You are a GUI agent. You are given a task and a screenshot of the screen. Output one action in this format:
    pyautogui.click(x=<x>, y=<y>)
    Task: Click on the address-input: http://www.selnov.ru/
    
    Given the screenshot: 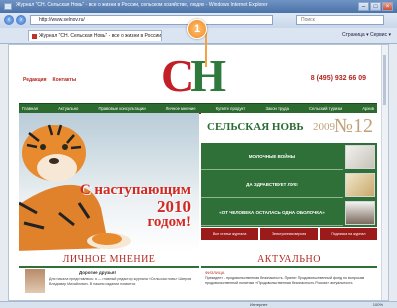 What is the action you would take?
    pyautogui.click(x=151, y=20)
    